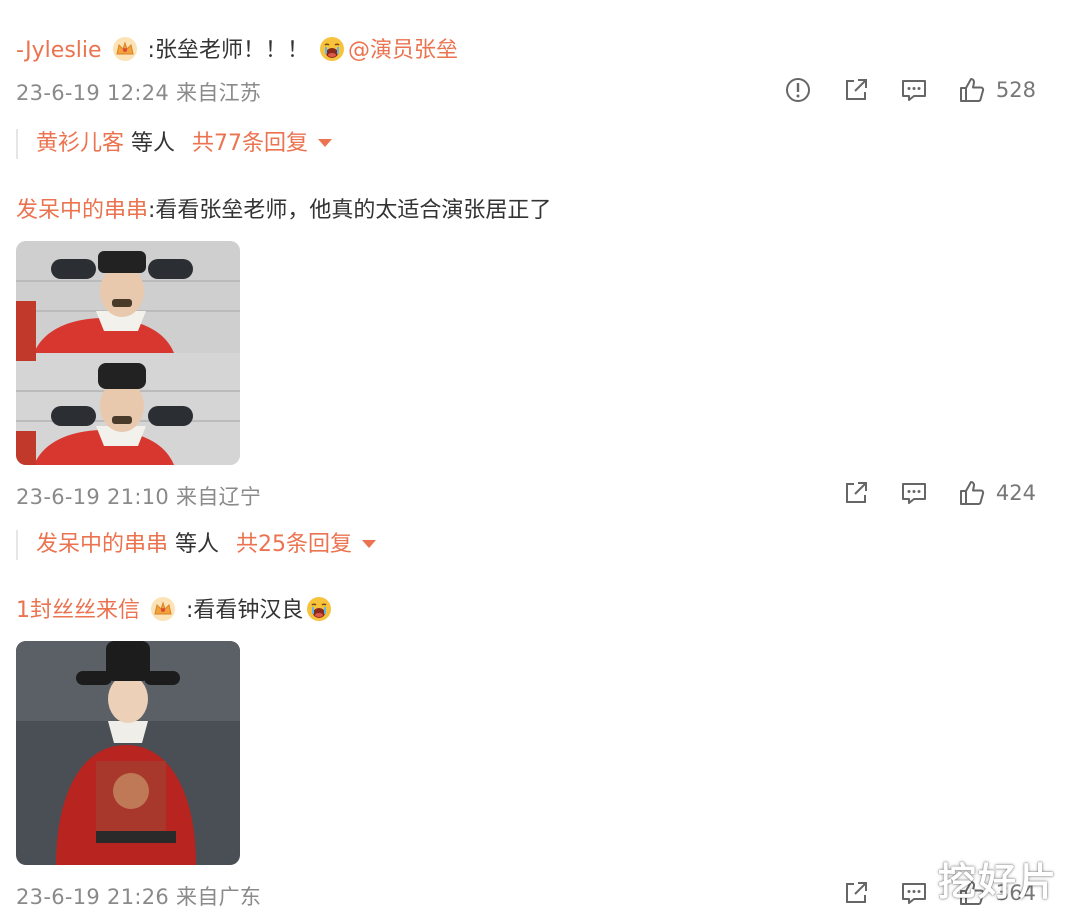 Image resolution: width=1080 pixels, height=924 pixels. I want to click on reply-summary: 黄衫儿客 等人 共77条回复, so click(174, 144).